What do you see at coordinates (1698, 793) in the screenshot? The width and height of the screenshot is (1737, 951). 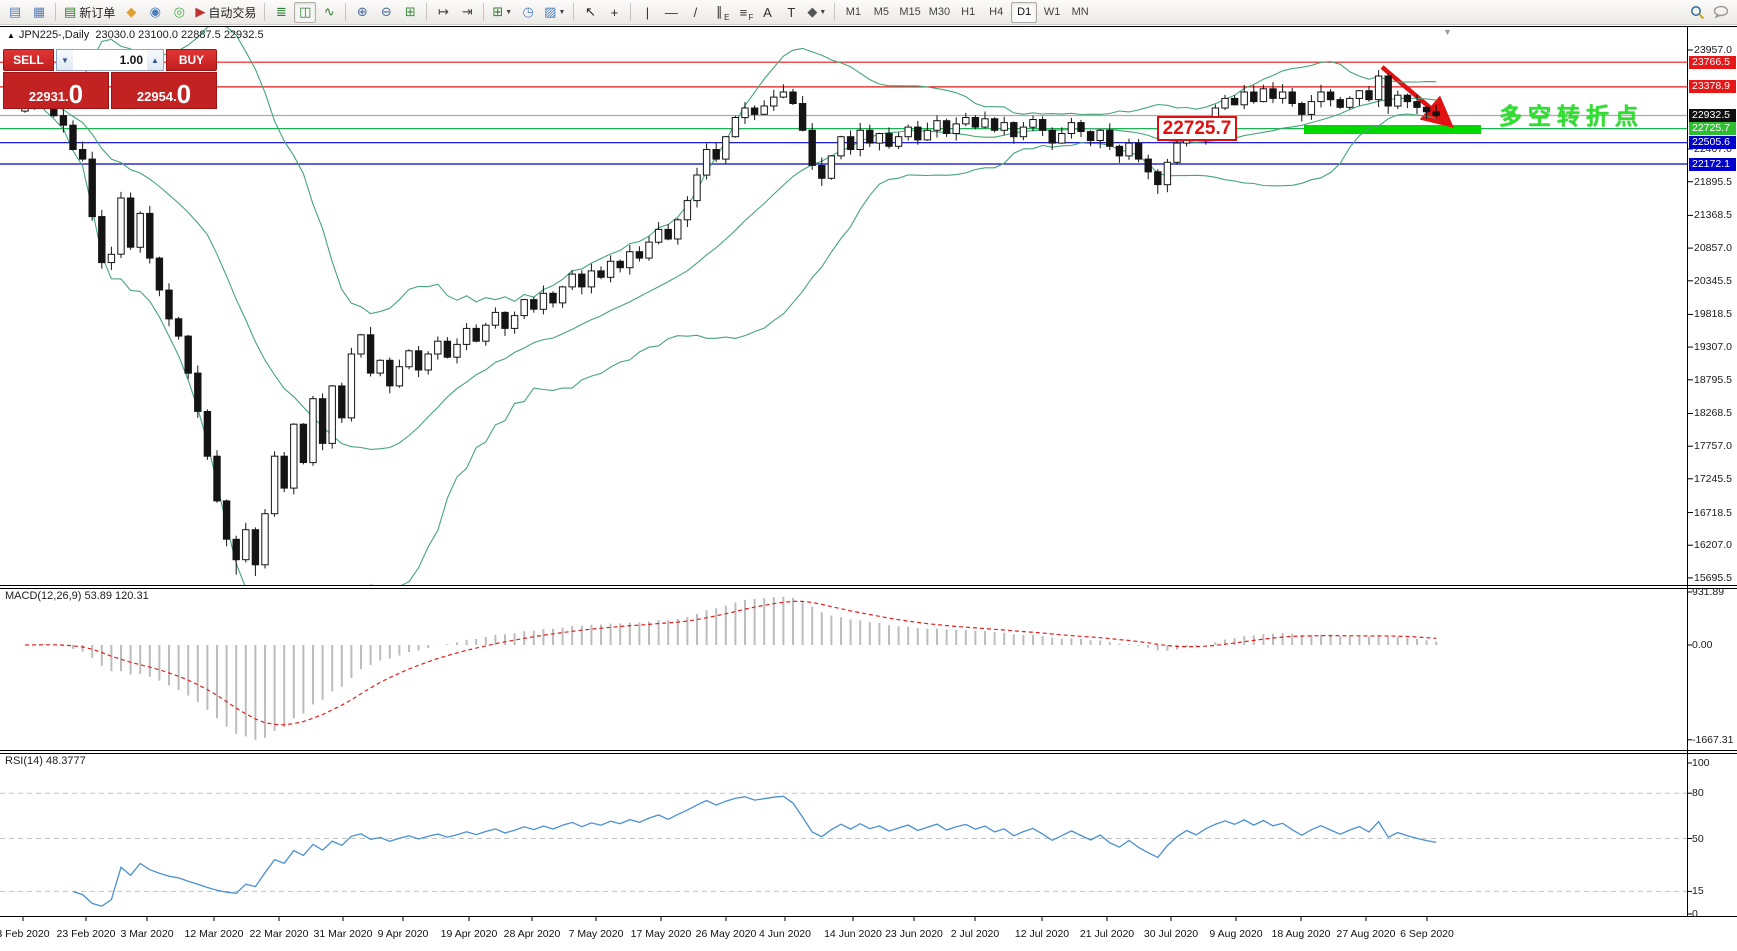 I see `rsi-axis-label: 80` at bounding box center [1698, 793].